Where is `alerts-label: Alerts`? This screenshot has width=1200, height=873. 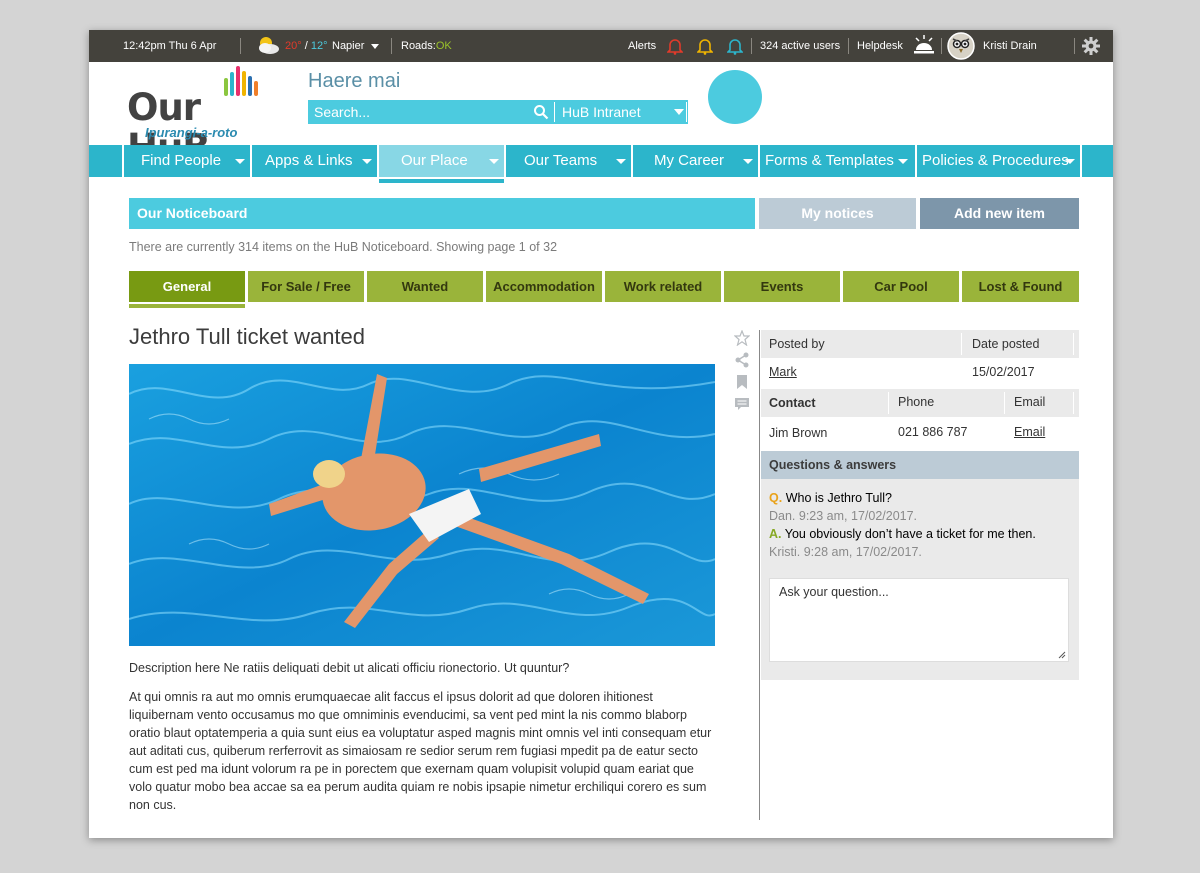 alerts-label: Alerts is located at coordinates (642, 46).